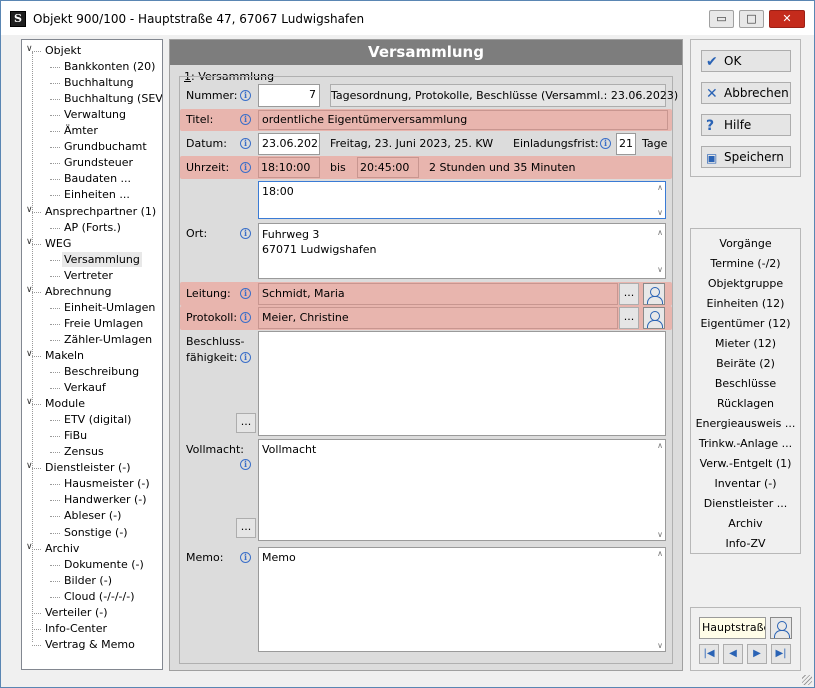  Describe the element at coordinates (105, 499) in the screenshot. I see `tree-item: Handwerker (-)` at that location.